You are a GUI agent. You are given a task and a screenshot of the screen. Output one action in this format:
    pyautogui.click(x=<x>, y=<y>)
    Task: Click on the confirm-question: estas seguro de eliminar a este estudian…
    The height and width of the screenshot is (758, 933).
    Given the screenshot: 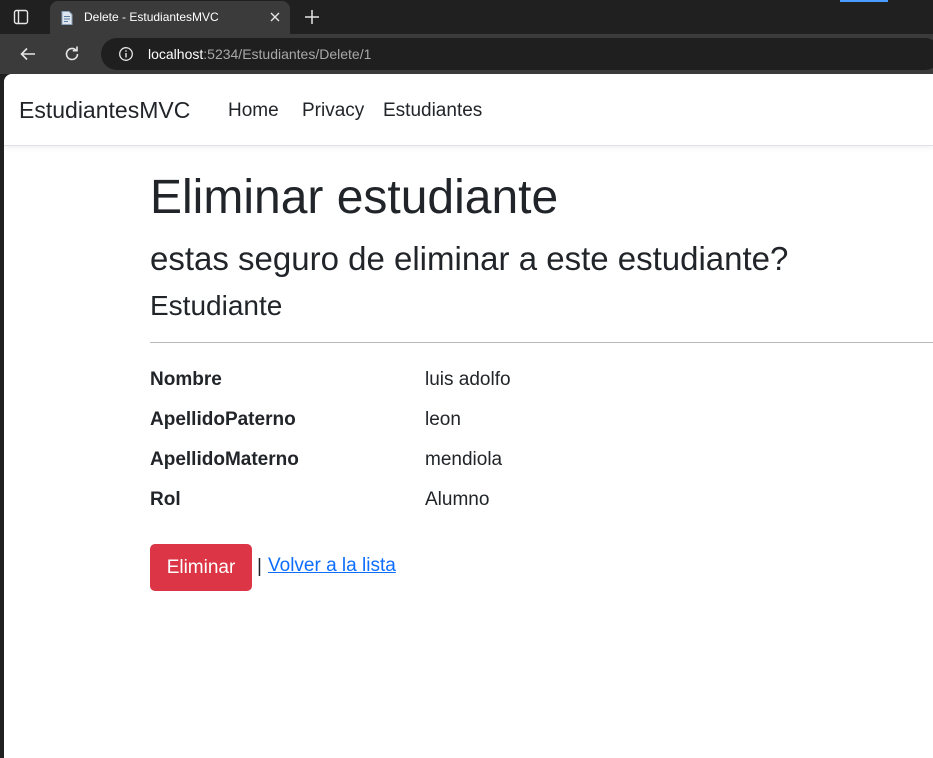 What is the action you would take?
    pyautogui.click(x=469, y=258)
    